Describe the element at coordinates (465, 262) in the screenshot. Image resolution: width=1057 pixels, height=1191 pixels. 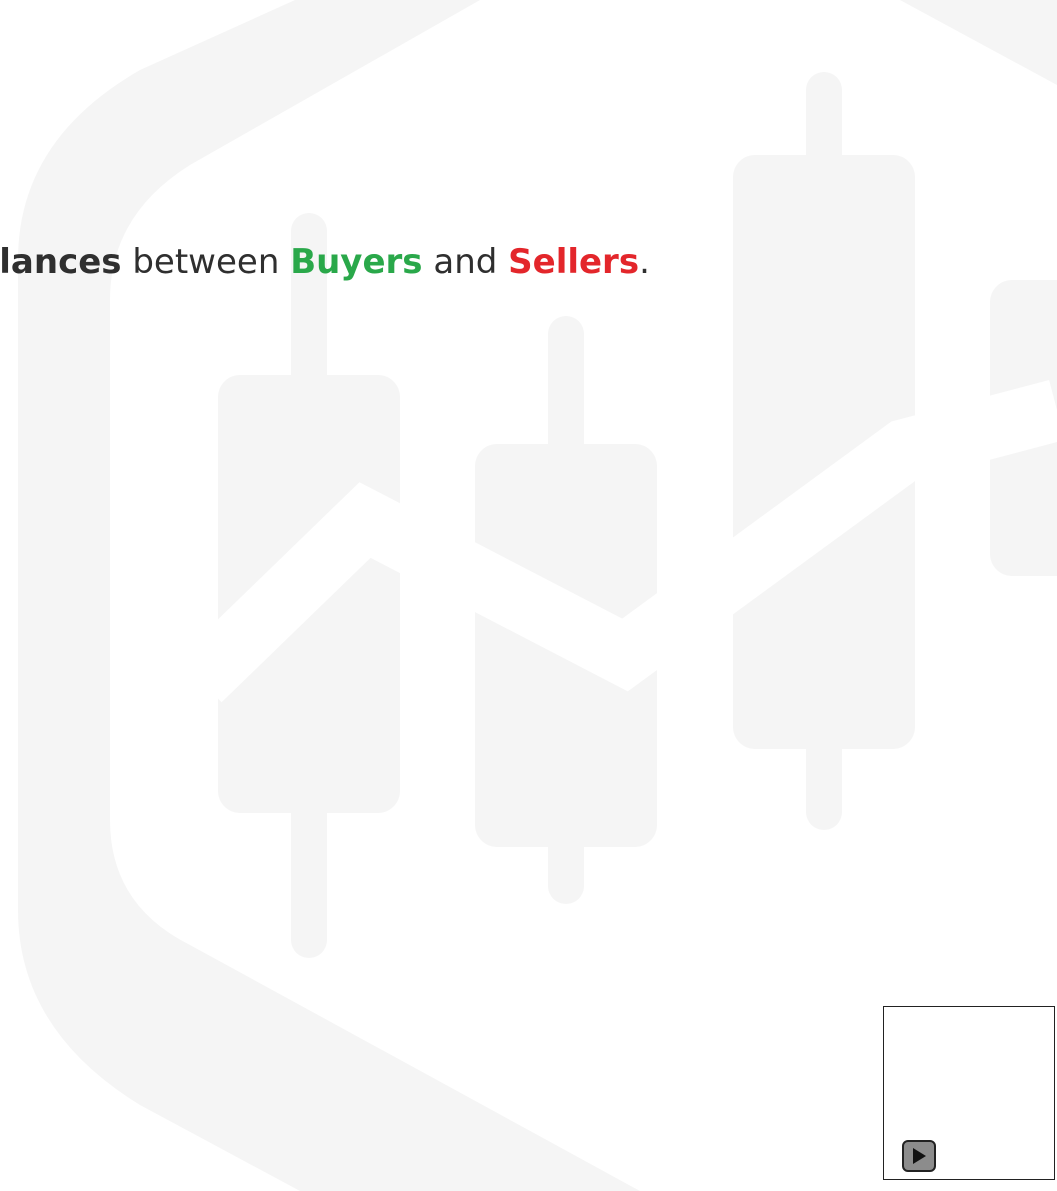
I see `headline-and: and` at that location.